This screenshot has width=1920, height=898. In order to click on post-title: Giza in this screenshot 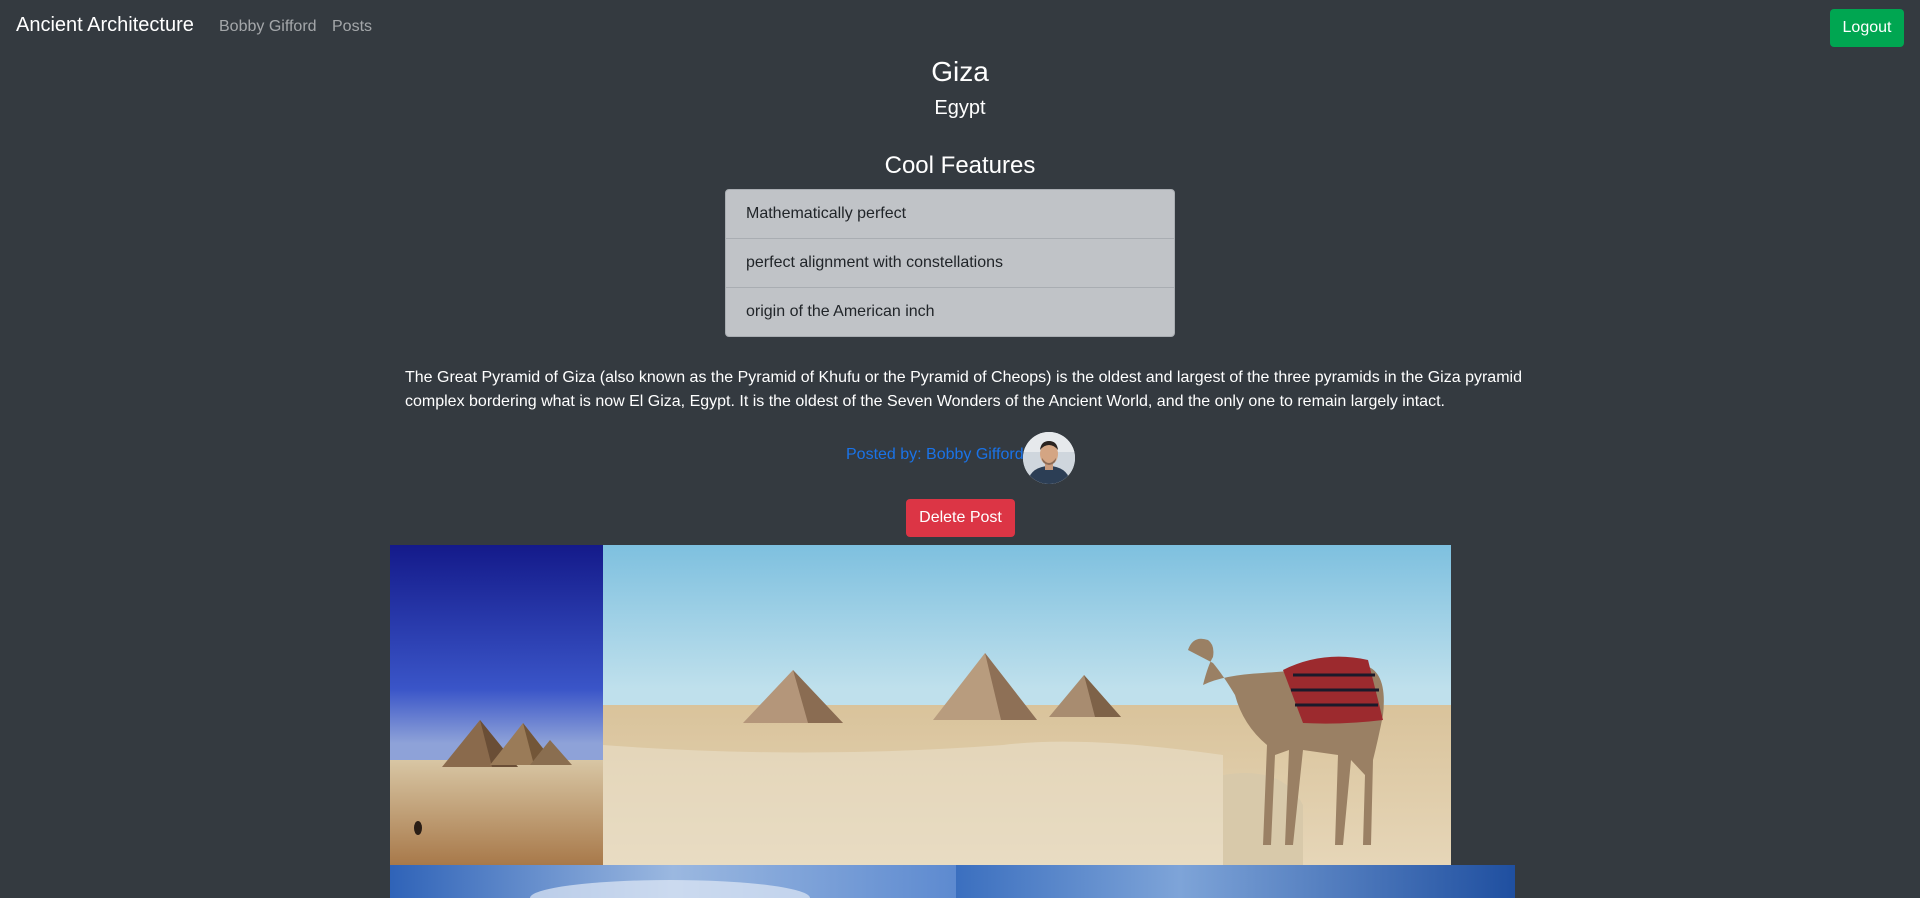, I will do `click(960, 71)`.